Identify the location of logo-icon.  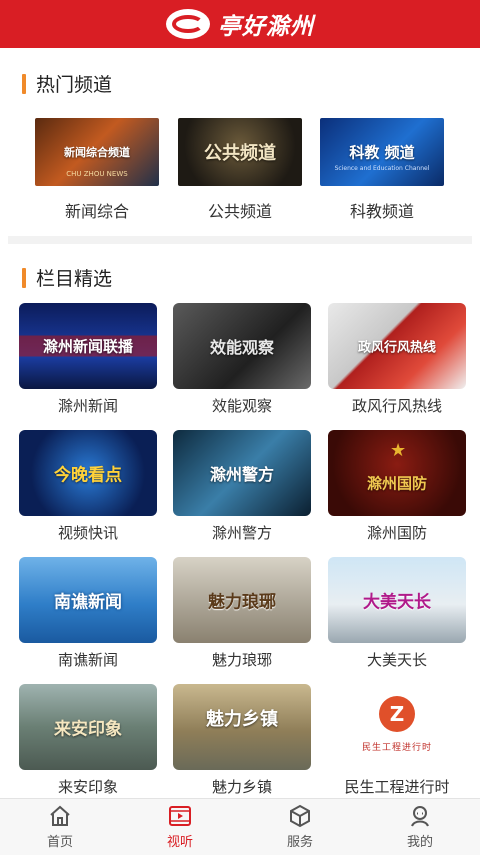
(188, 24).